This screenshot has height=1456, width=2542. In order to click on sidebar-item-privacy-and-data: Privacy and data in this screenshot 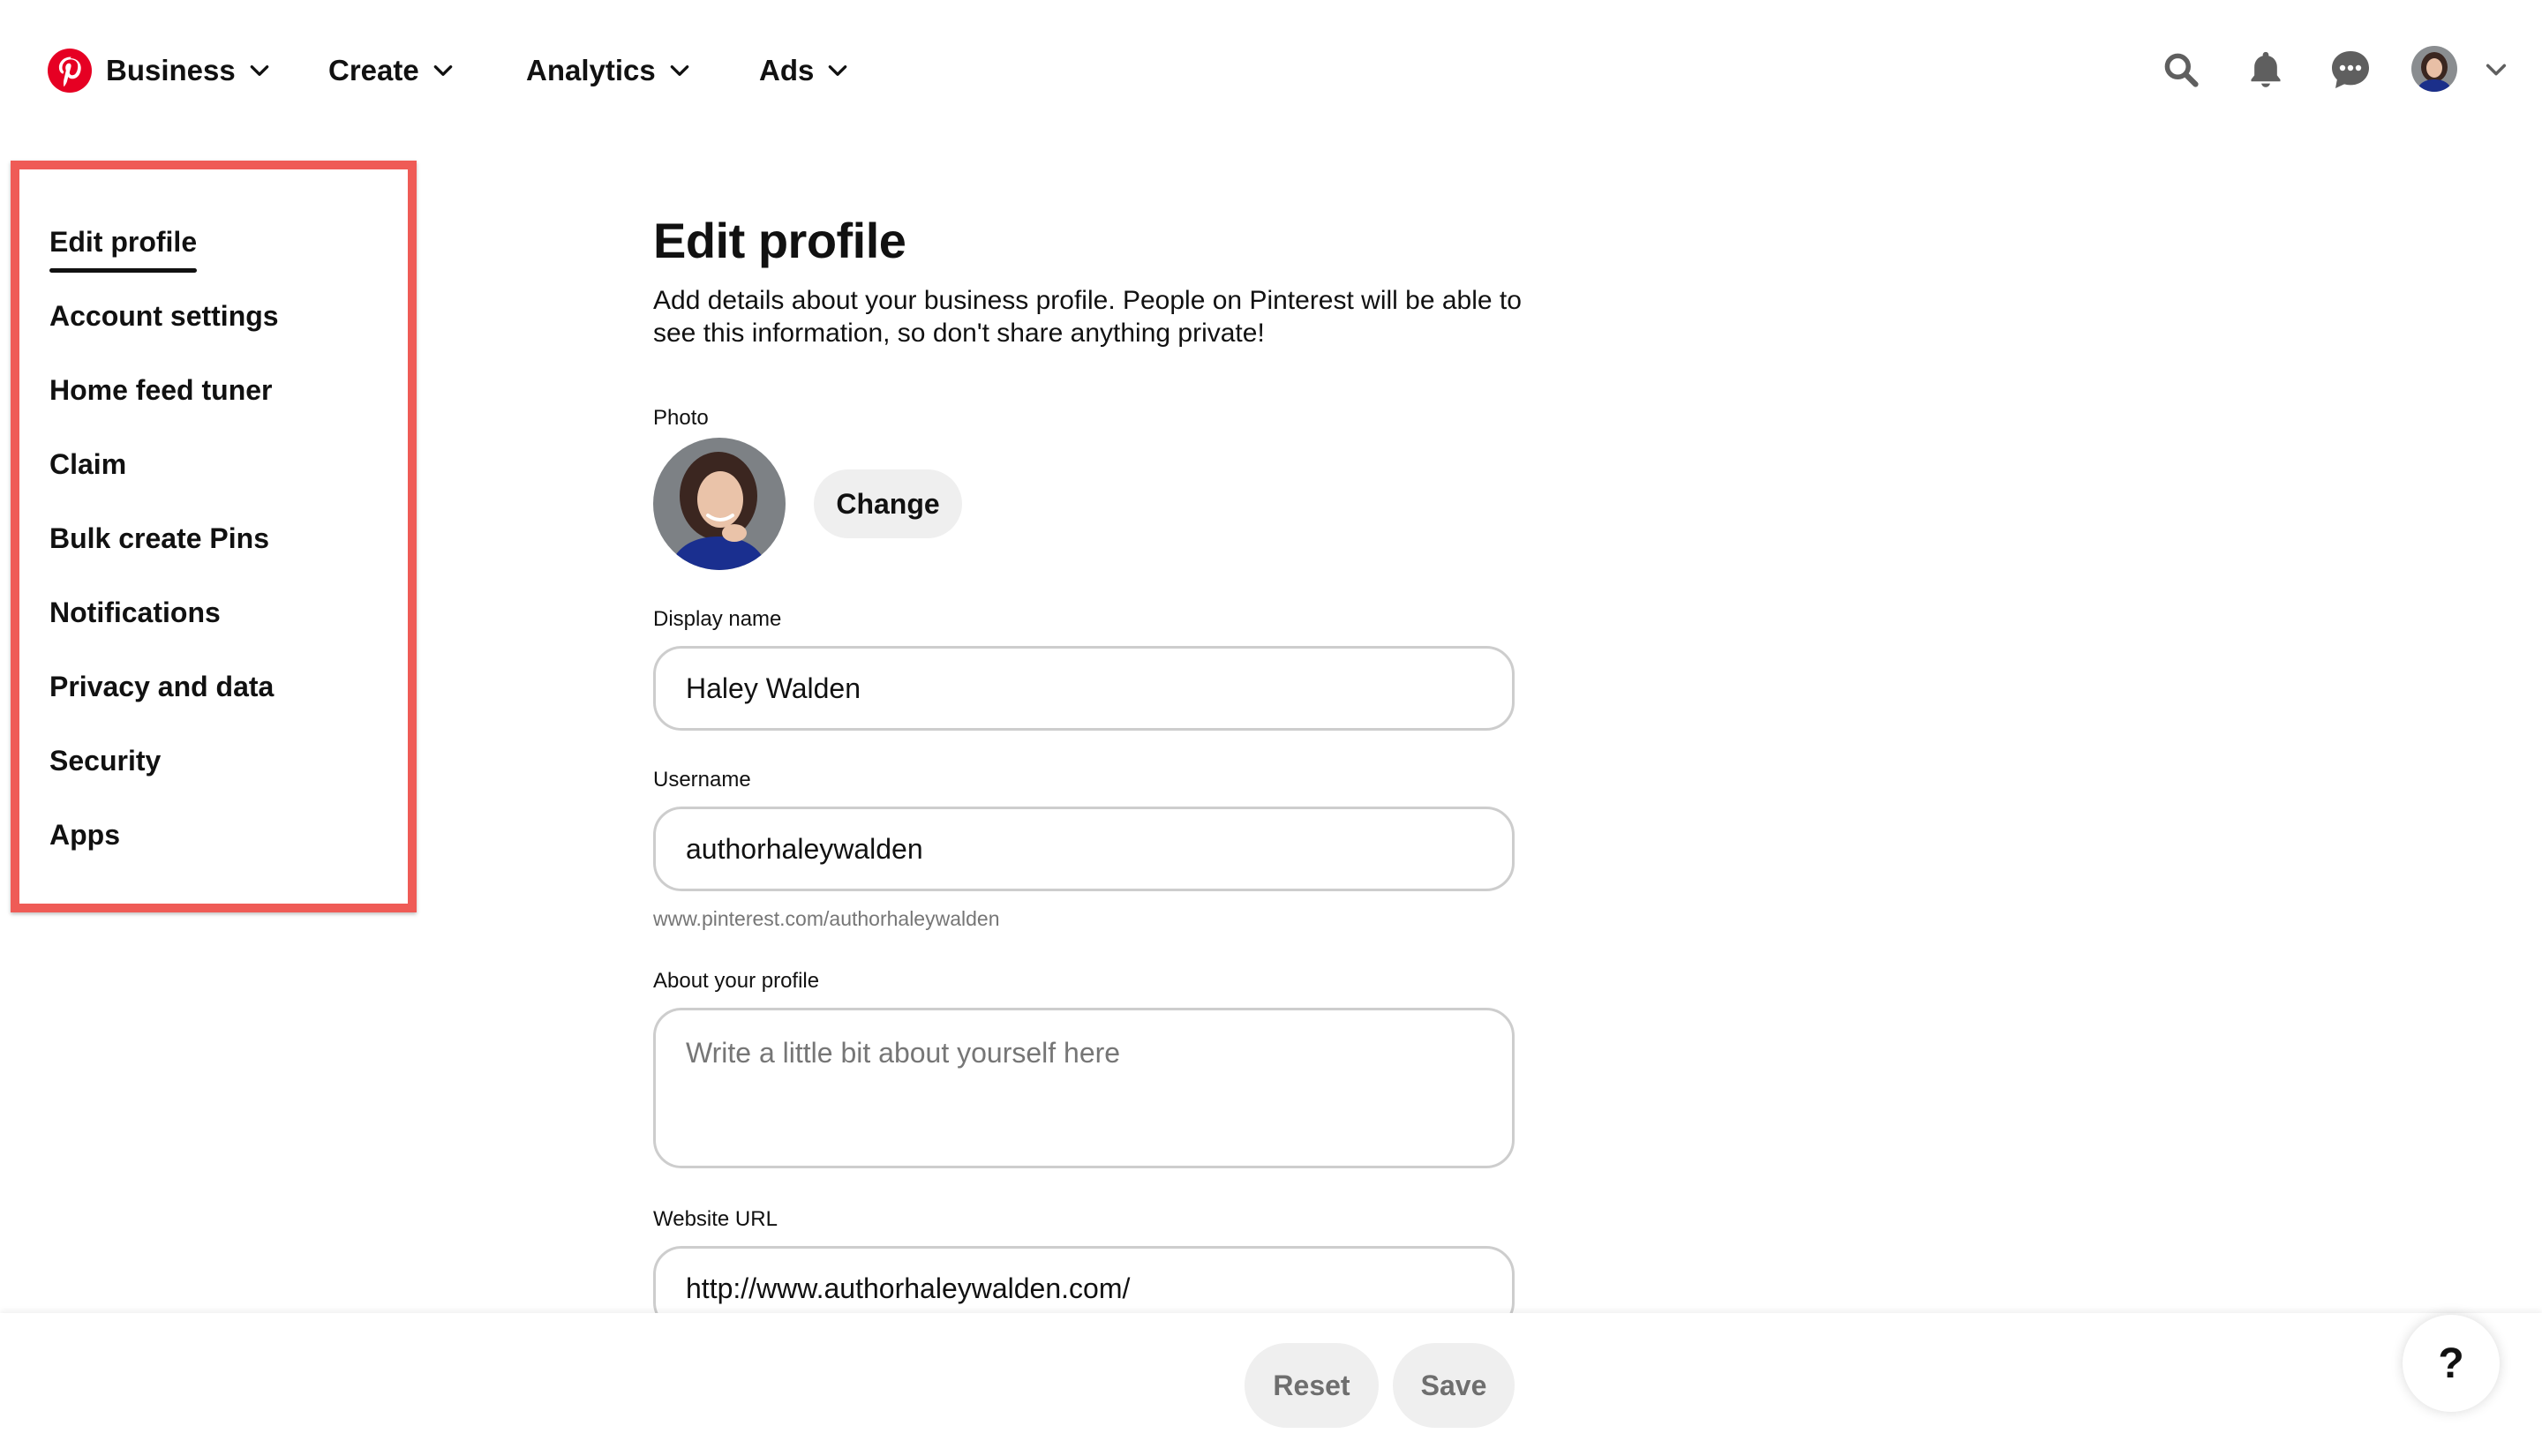, I will do `click(162, 687)`.